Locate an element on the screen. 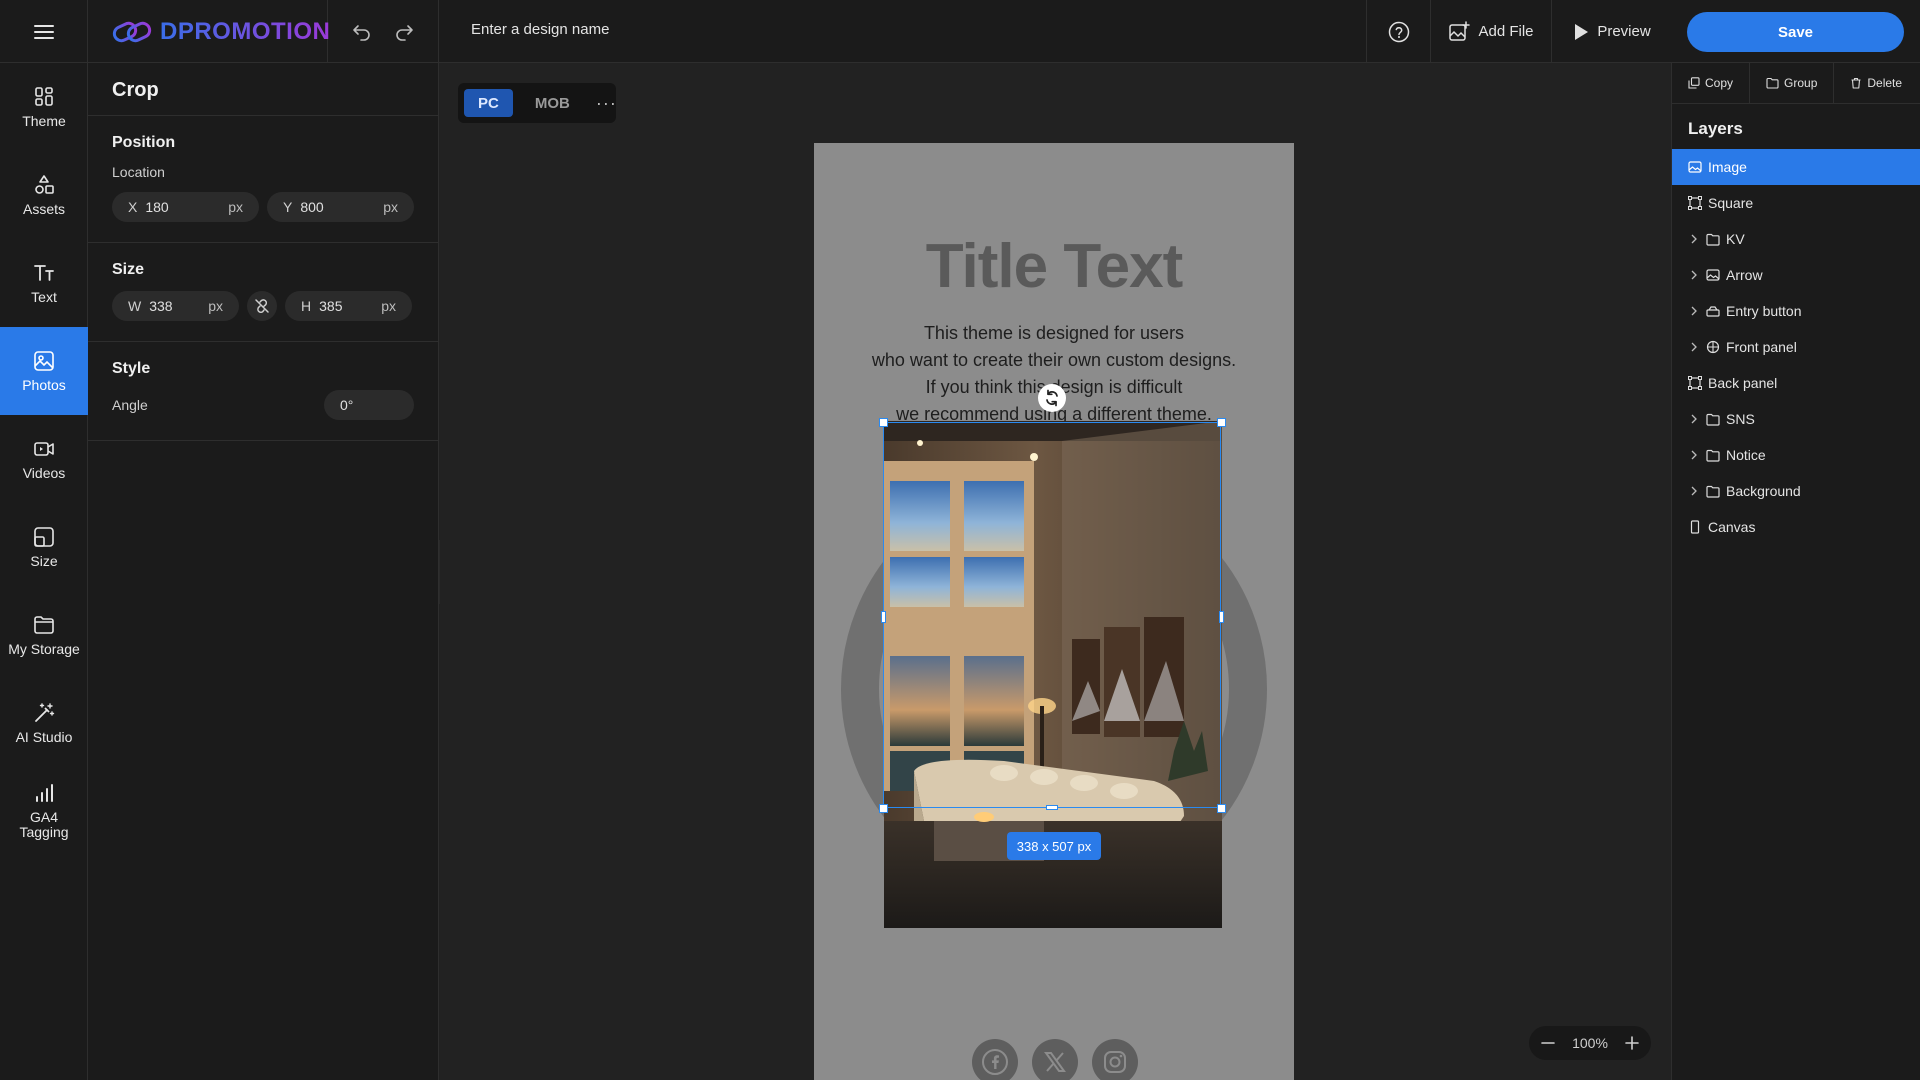 Image resolution: width=1920 pixels, height=1080 pixels. help-icon is located at coordinates (1399, 32).